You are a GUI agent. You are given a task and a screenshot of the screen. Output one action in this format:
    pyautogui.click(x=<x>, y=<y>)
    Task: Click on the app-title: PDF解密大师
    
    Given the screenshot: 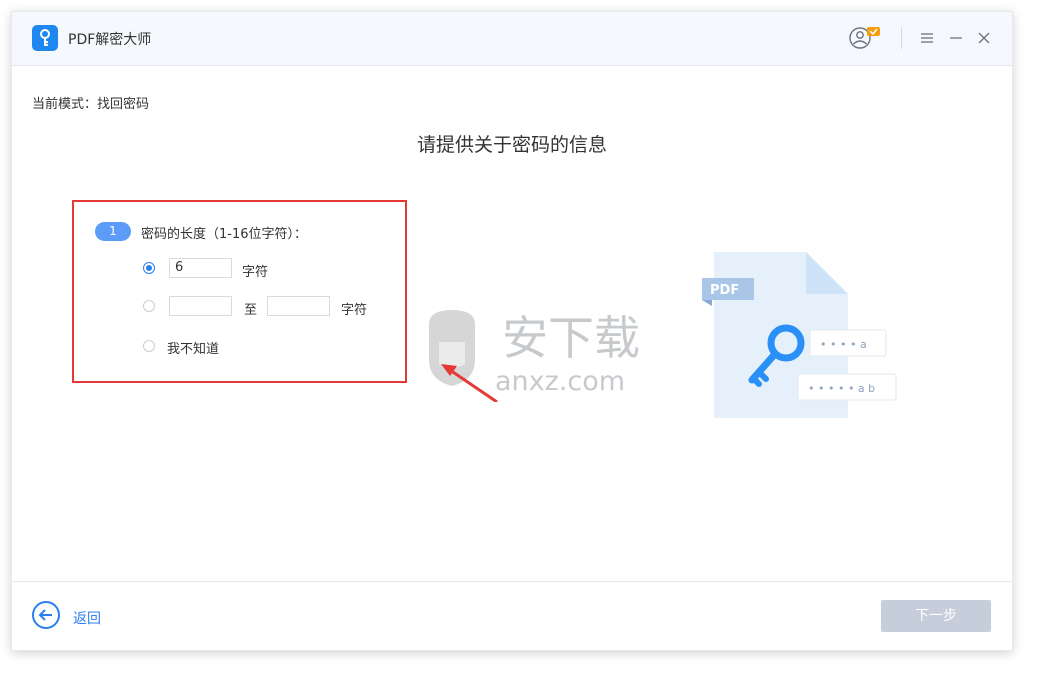 What is the action you would take?
    pyautogui.click(x=110, y=40)
    